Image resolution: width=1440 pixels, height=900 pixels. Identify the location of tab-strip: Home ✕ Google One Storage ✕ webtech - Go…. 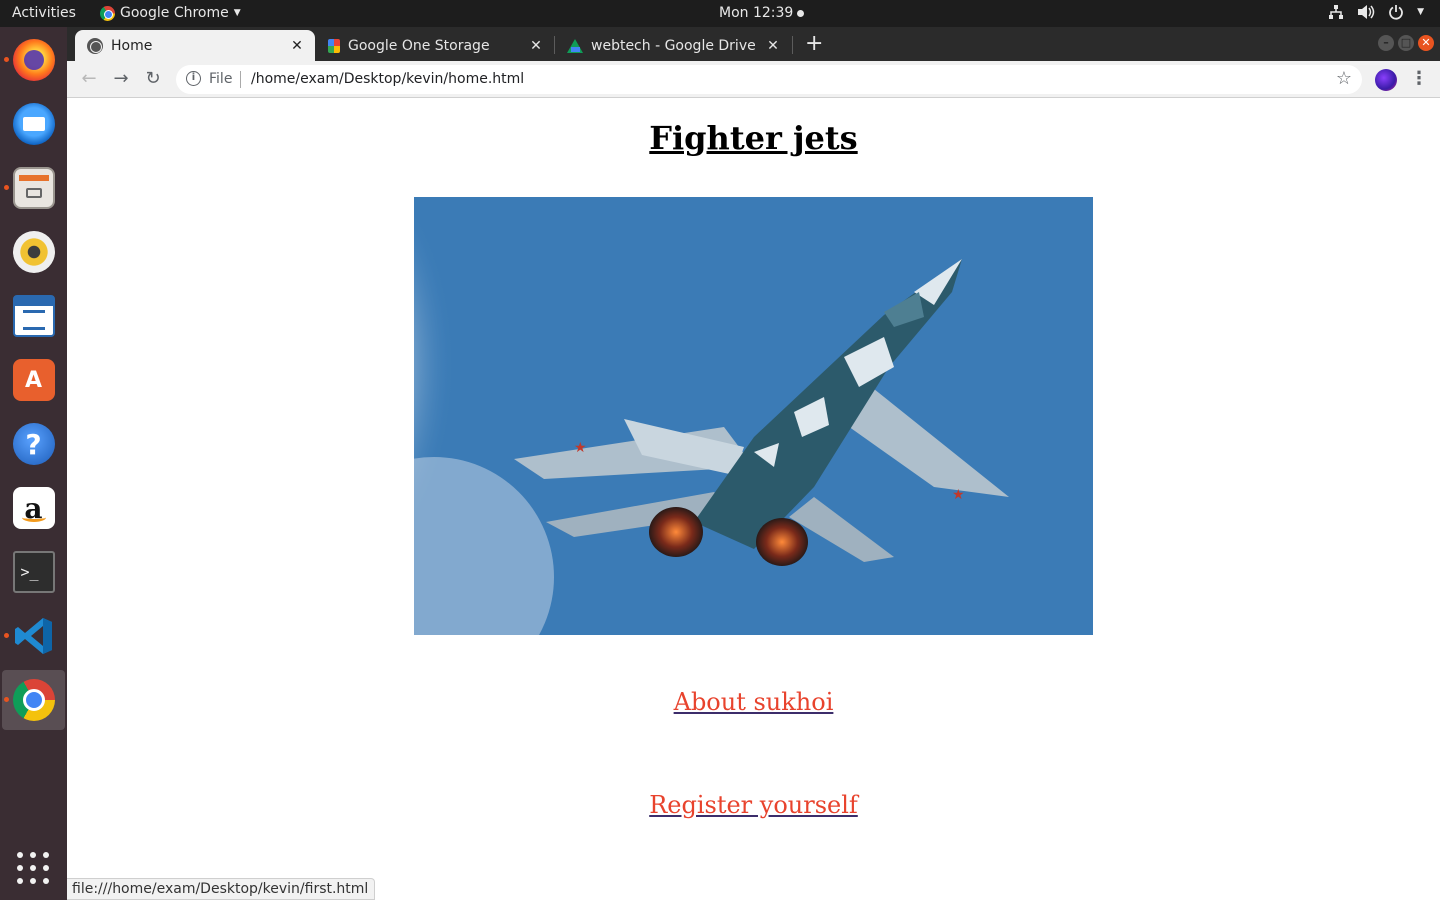
(753, 44).